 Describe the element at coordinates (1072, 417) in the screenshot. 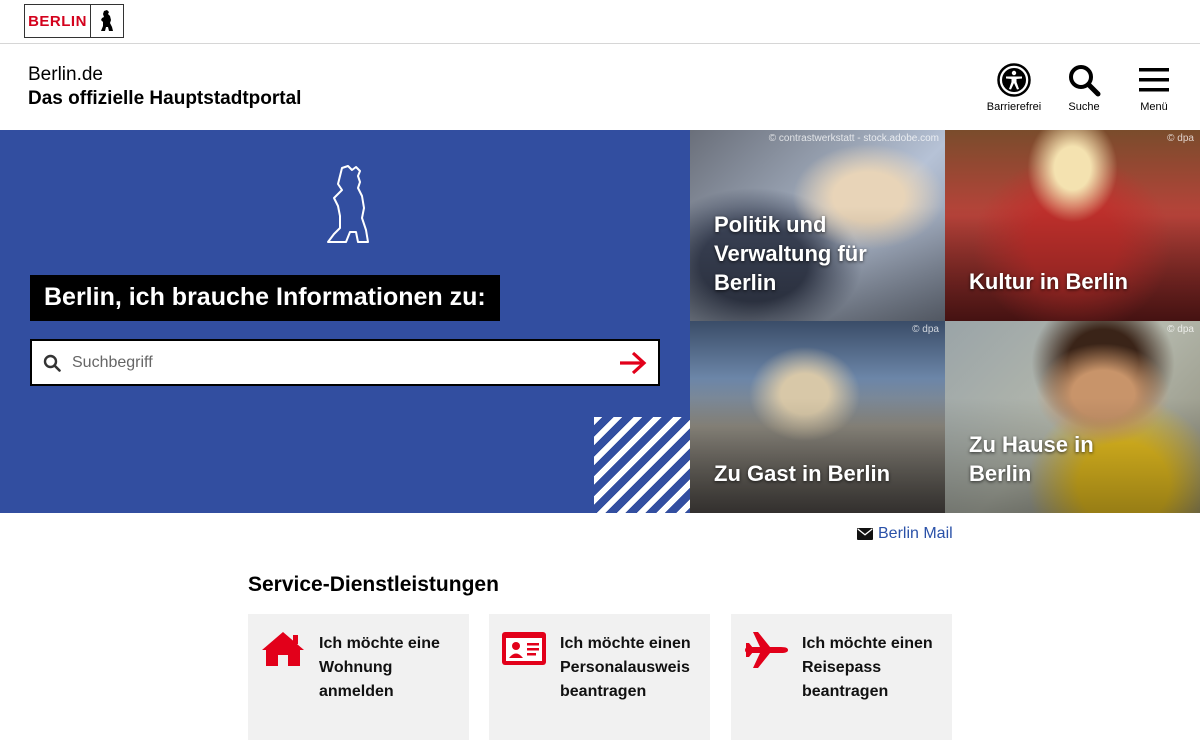

I see `tile-zu-hause: © dpa Zu Hause in Berlin` at that location.